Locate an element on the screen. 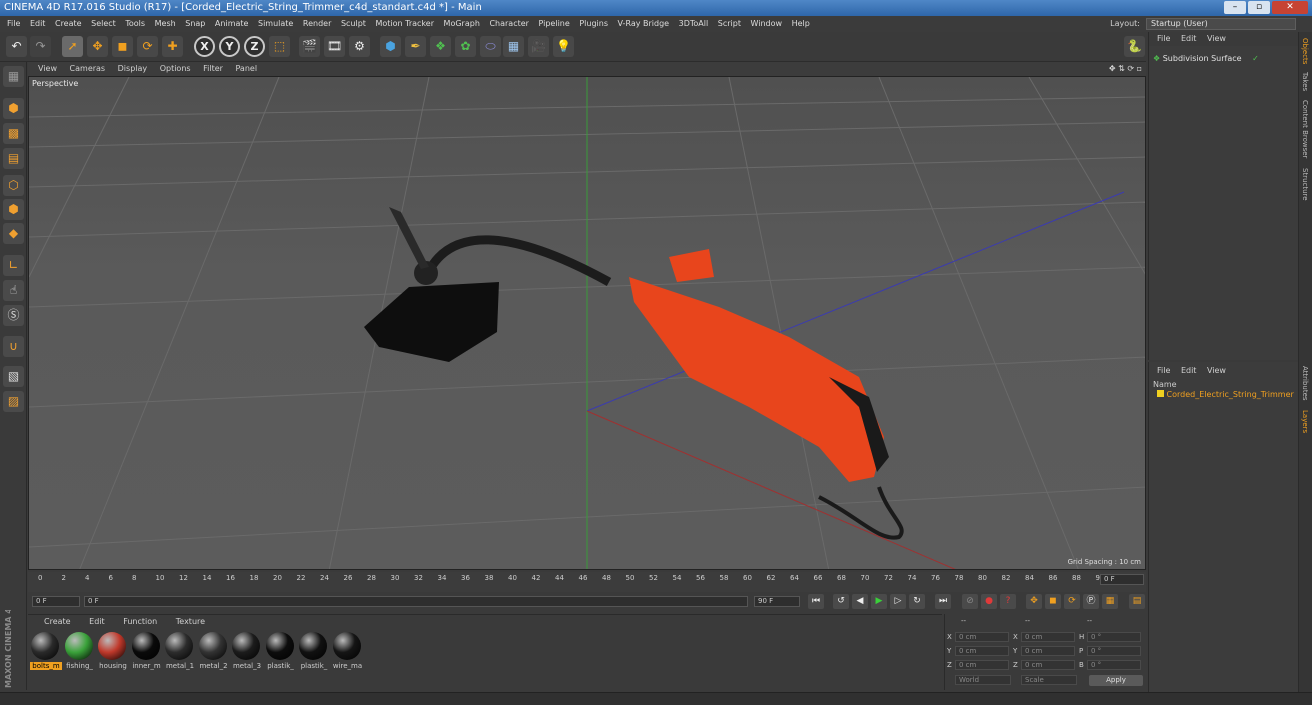 Image resolution: width=1312 pixels, height=705 pixels. layer-menu-view: View is located at coordinates (1216, 370).